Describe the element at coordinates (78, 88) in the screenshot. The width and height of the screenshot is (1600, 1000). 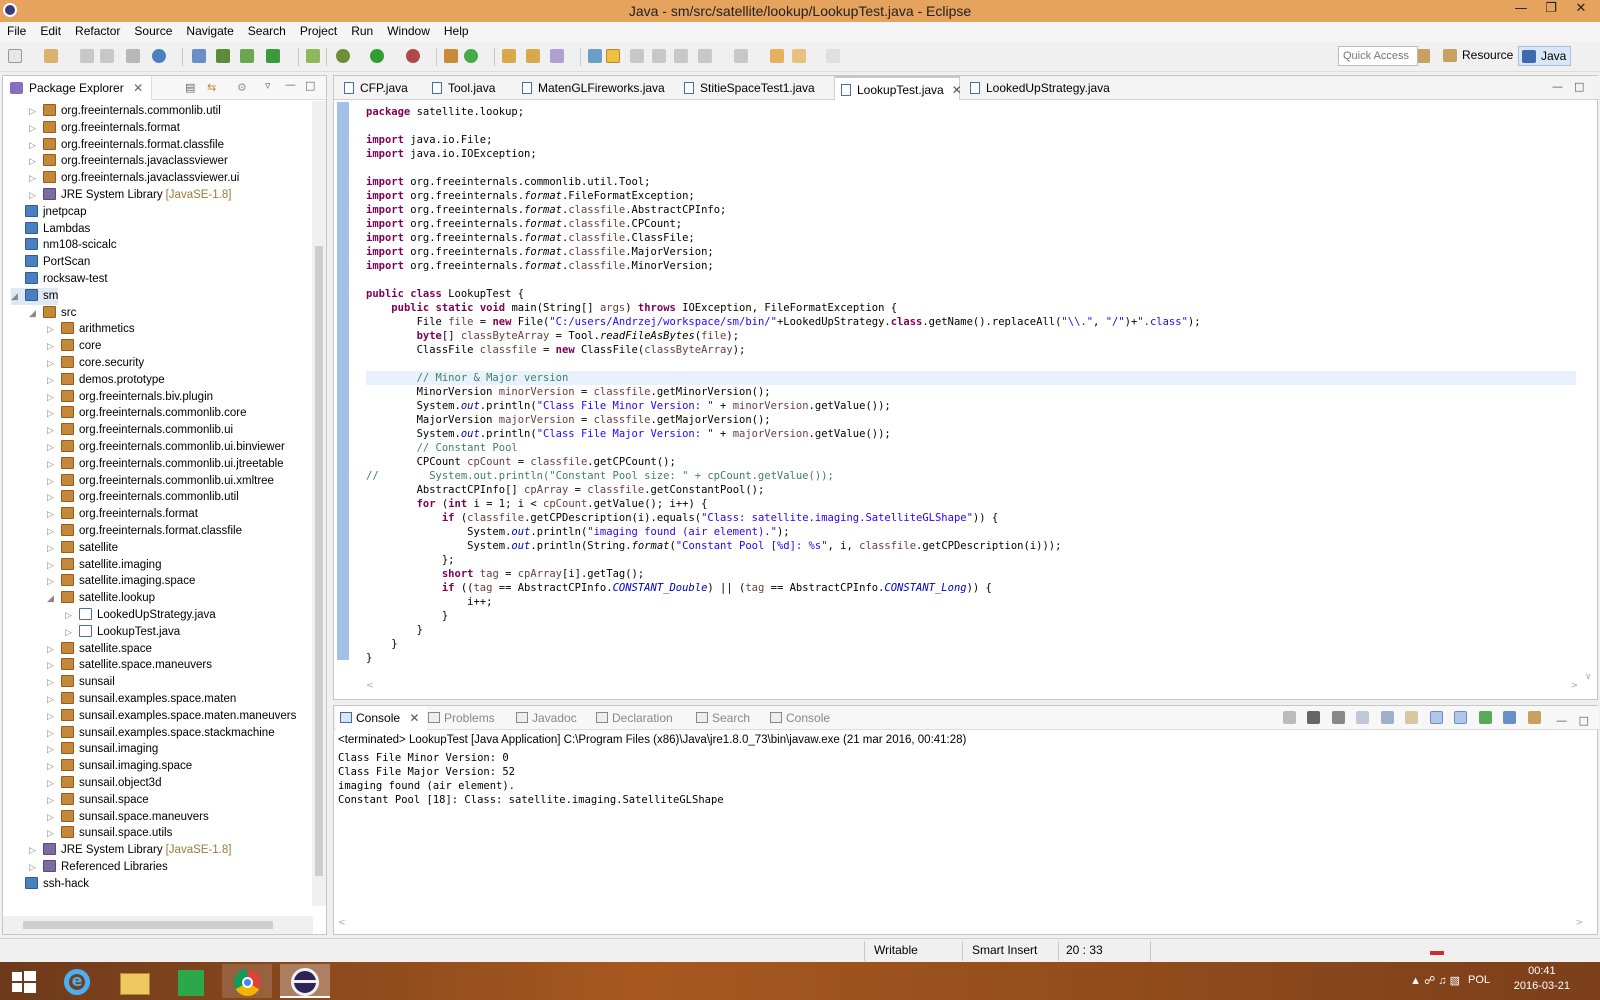
I see `package-explorer-tab: Package Explorer ✕` at that location.